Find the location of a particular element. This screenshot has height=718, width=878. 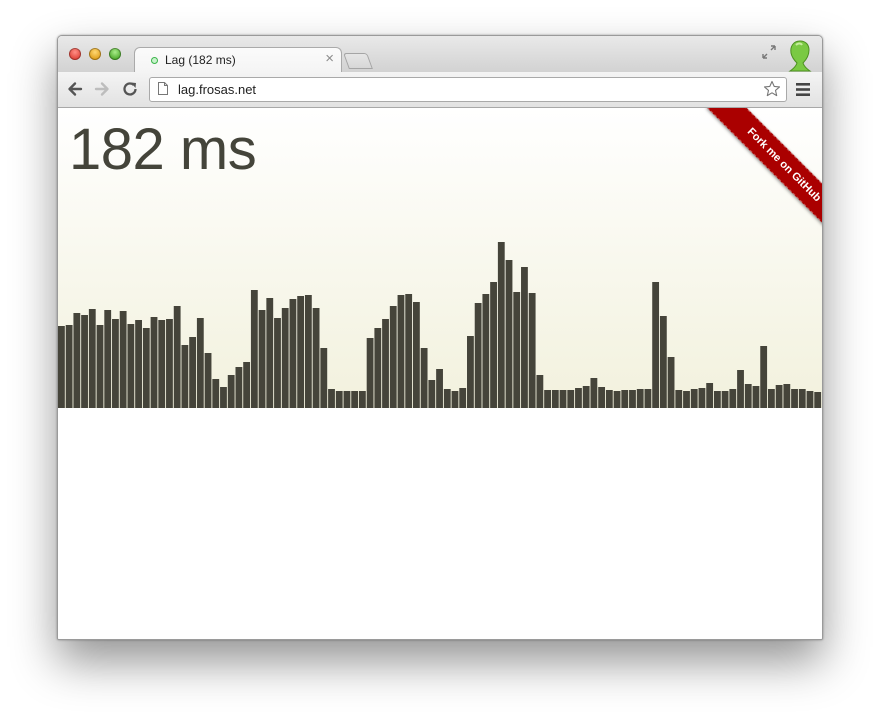

tab-strip: Lag (182 ms) × is located at coordinates (440, 54).